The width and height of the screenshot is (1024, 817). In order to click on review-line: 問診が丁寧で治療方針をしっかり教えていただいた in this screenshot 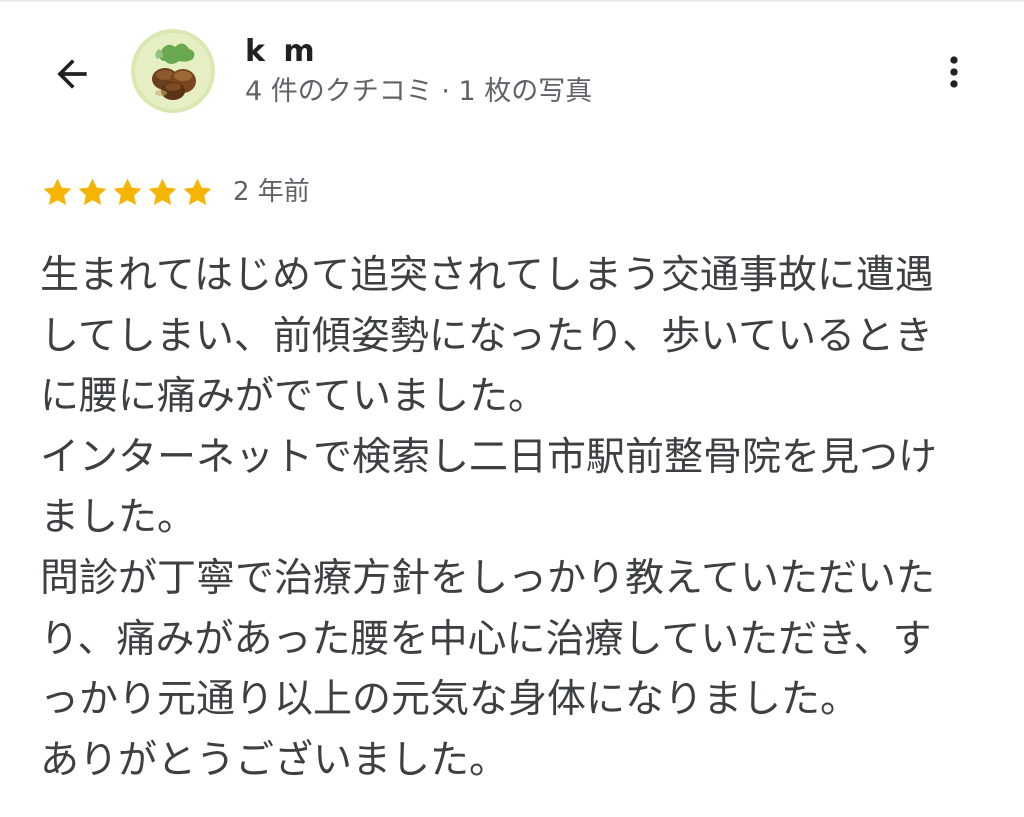, I will do `click(488, 578)`.